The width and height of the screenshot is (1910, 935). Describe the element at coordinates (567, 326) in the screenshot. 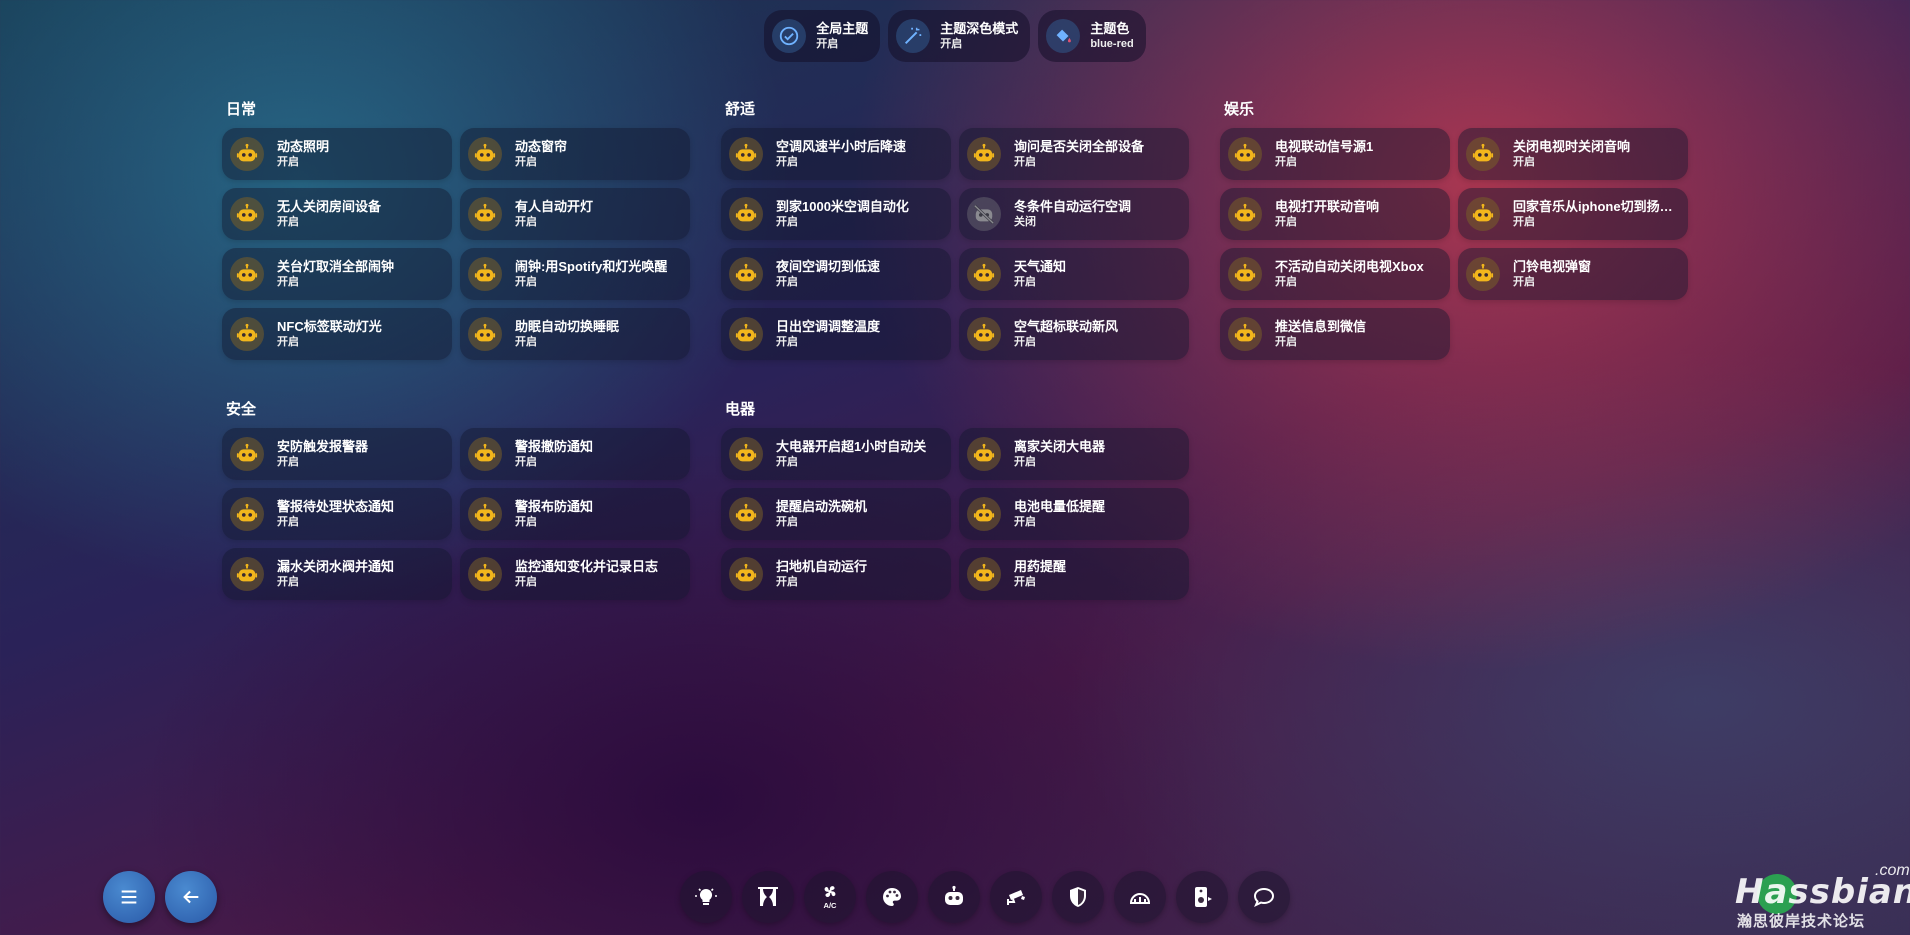

I see `automation-name: 助眠自动切换睡眠` at that location.